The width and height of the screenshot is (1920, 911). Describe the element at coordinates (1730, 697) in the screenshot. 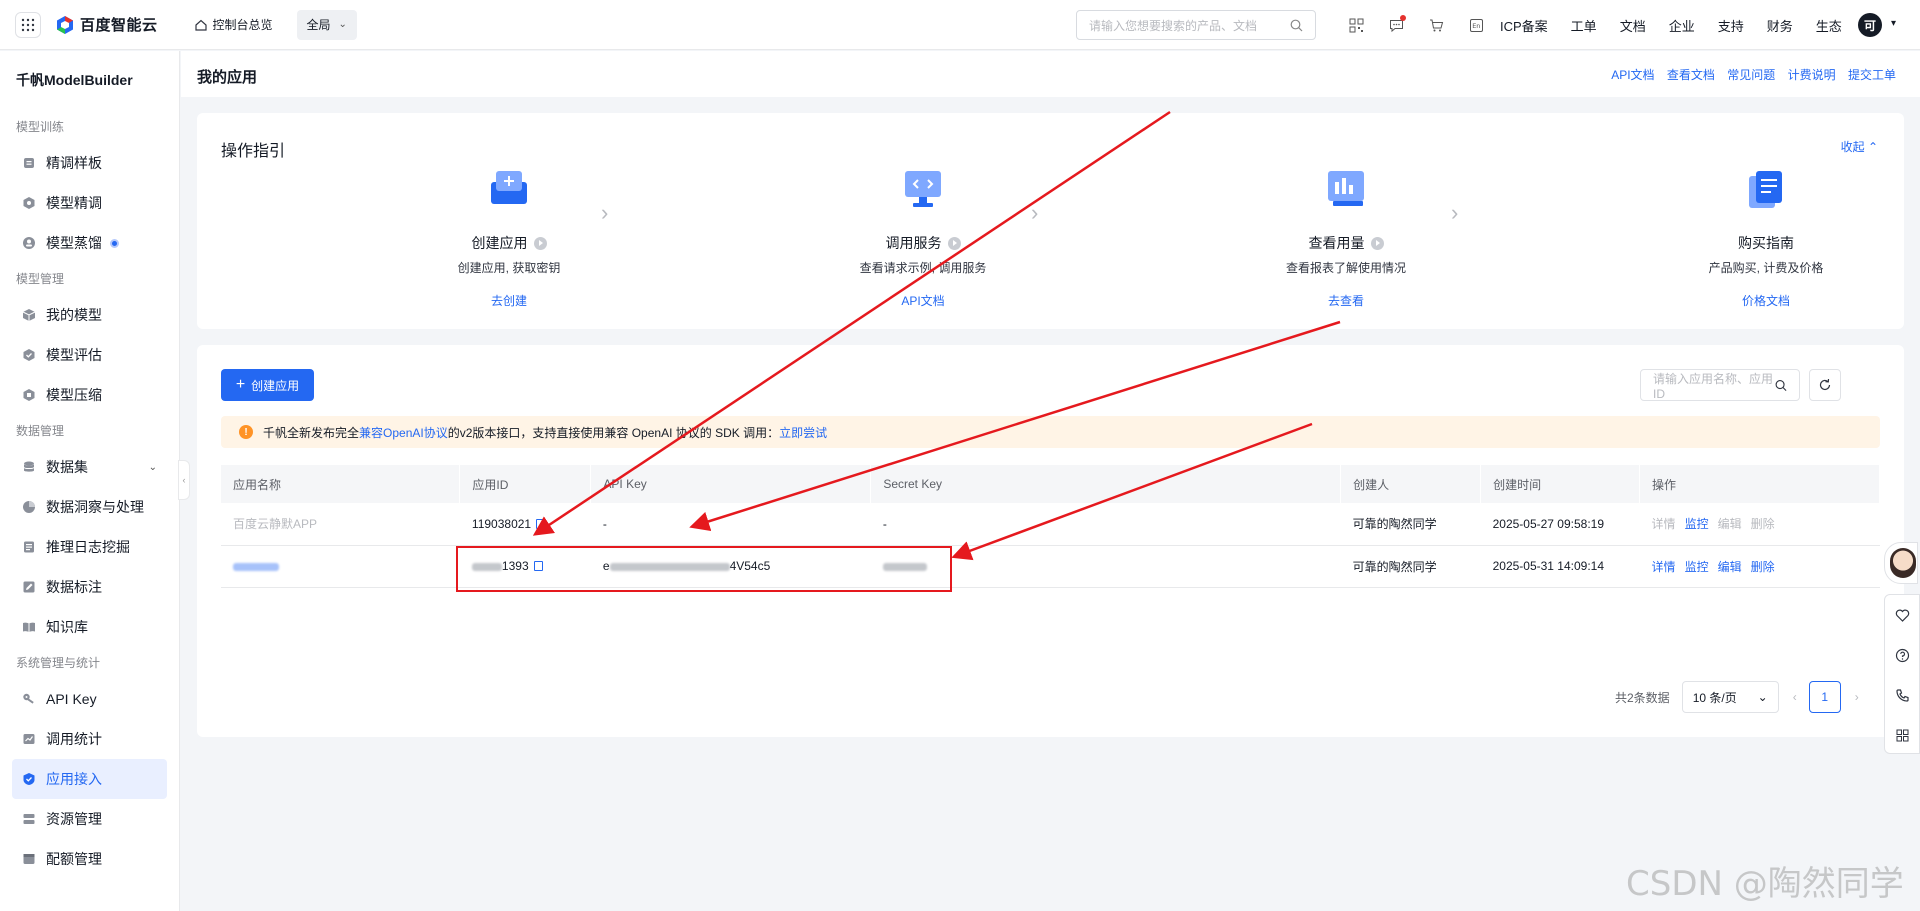

I see `page-size-select: 10 条/页 ⌄` at that location.